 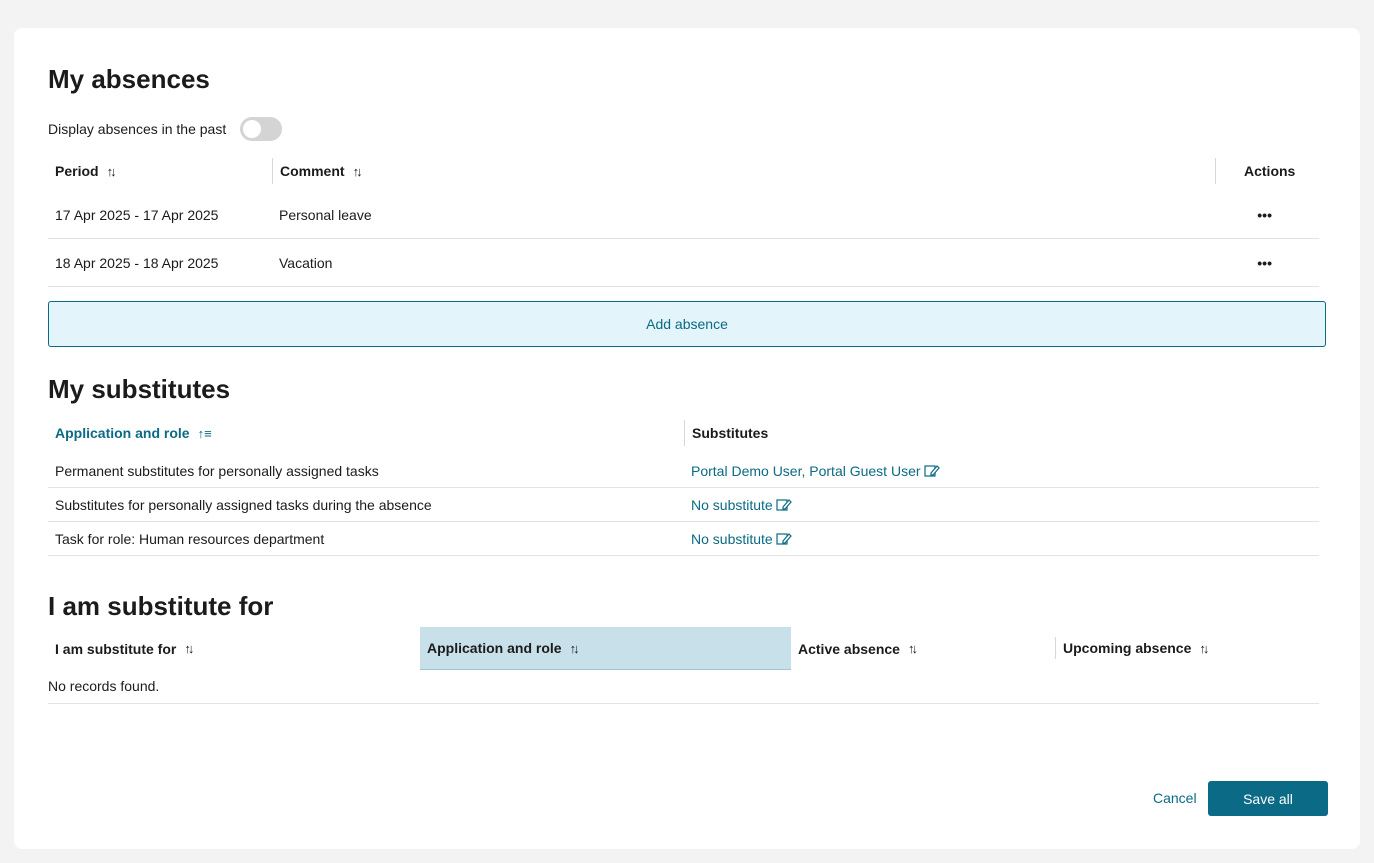 What do you see at coordinates (252, 129) in the screenshot?
I see `toggle-knob` at bounding box center [252, 129].